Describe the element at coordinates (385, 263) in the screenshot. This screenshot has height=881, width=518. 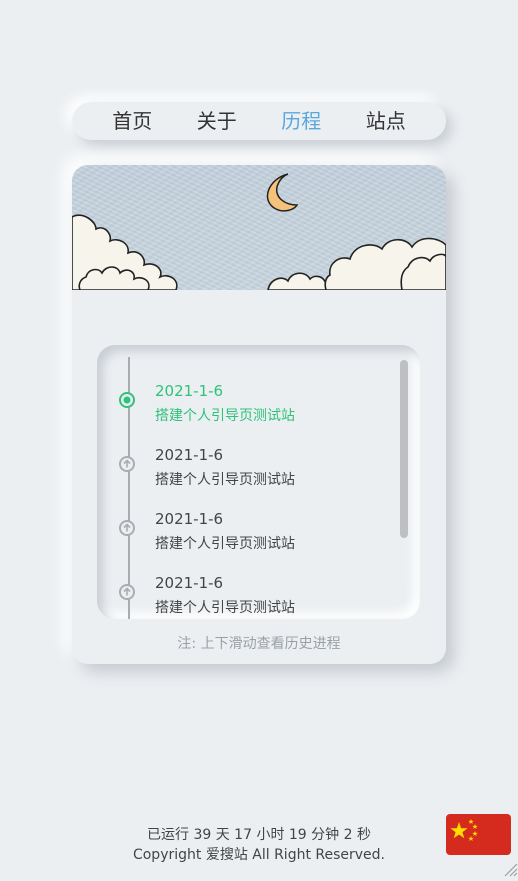
I see `cloud-right` at that location.